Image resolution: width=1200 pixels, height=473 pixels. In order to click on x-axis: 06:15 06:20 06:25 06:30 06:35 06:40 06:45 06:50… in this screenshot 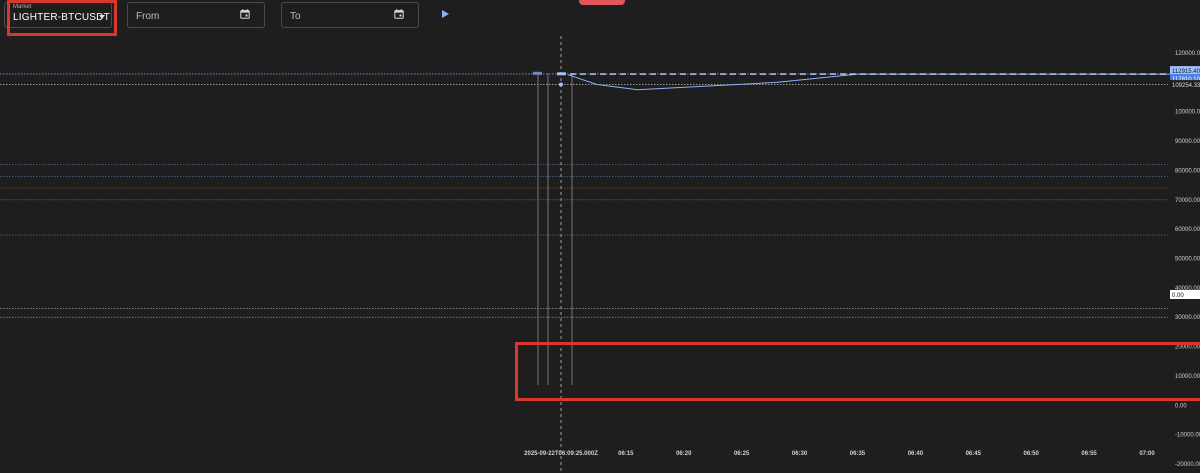, I will do `click(839, 454)`.